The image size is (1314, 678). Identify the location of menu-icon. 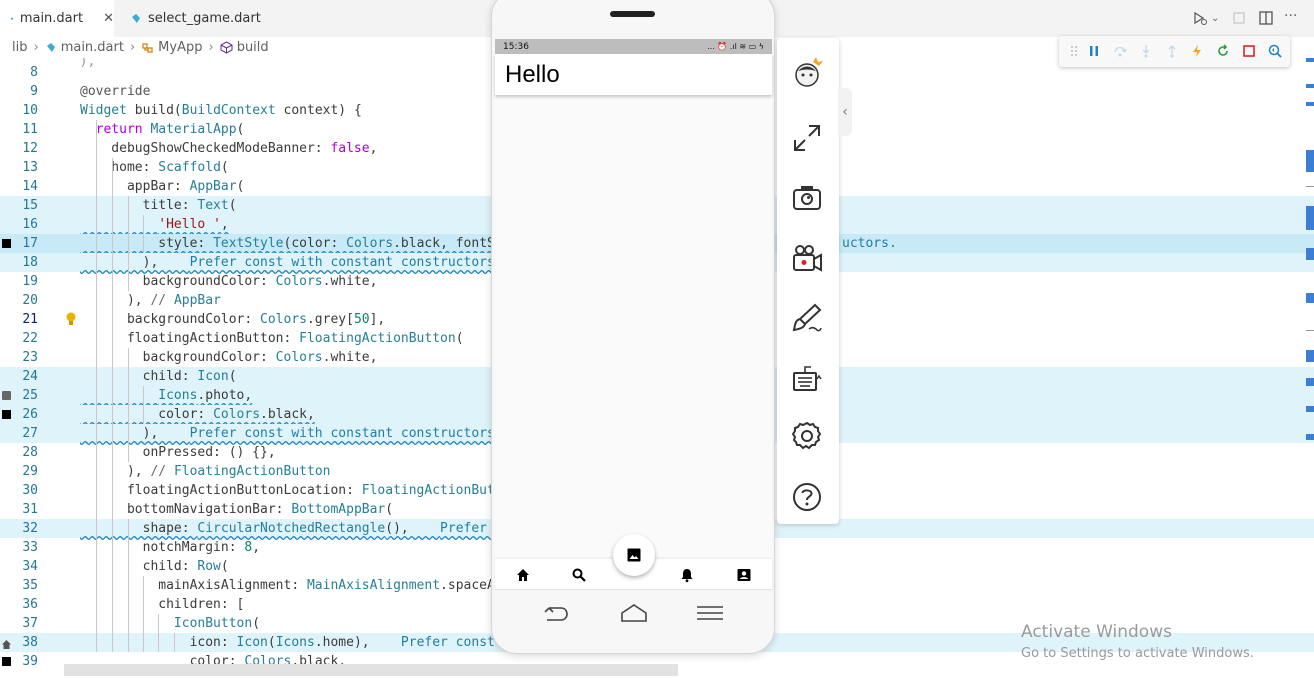
(710, 613).